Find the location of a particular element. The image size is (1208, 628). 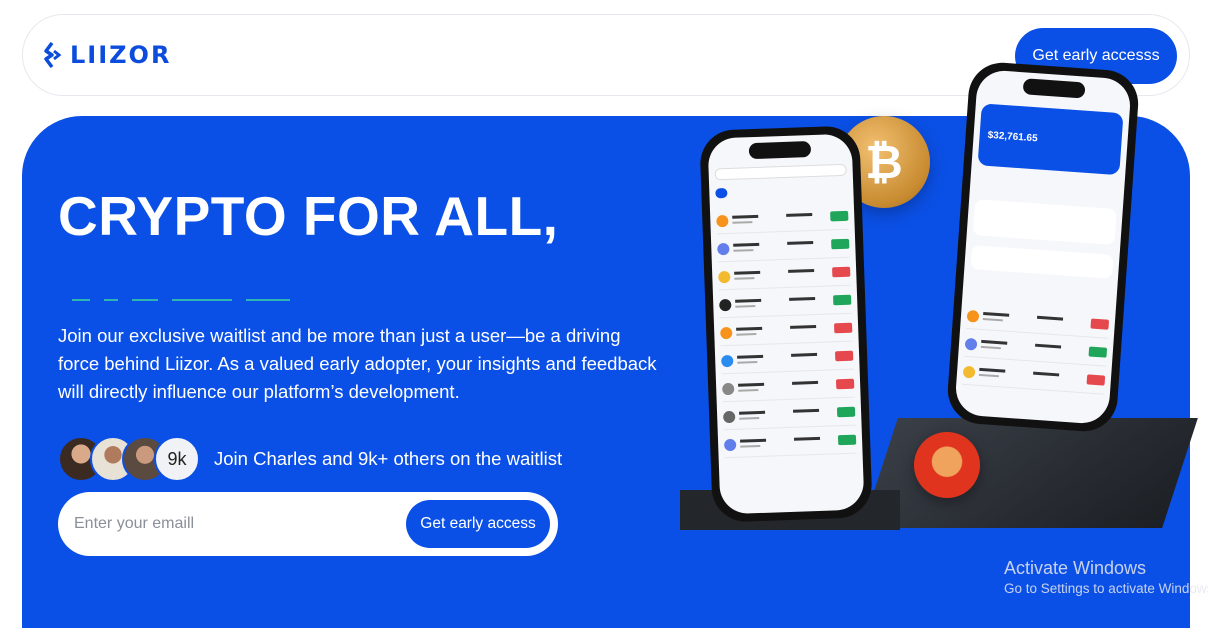

balance-card: $32,761.65 is located at coordinates (1050, 139).